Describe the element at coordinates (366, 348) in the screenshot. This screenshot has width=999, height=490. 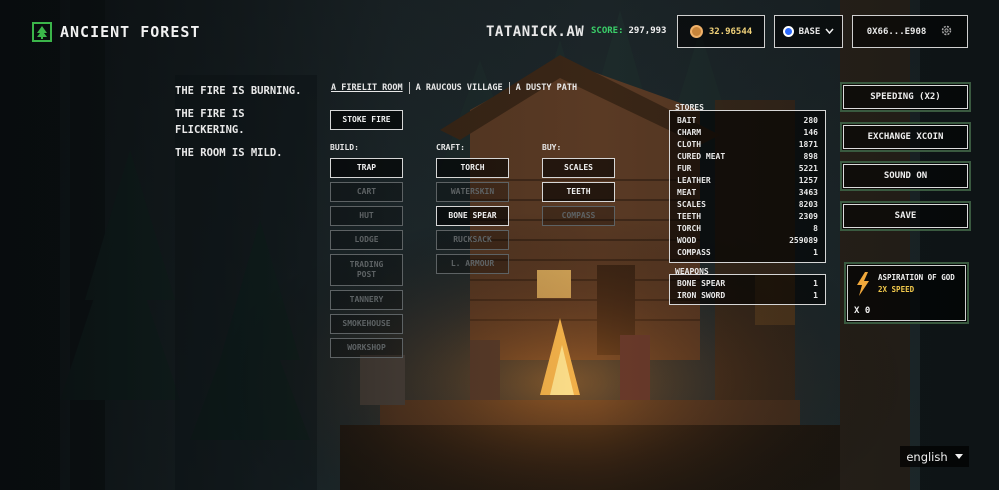
I see `build-workshop-button: WORKSHOP` at that location.